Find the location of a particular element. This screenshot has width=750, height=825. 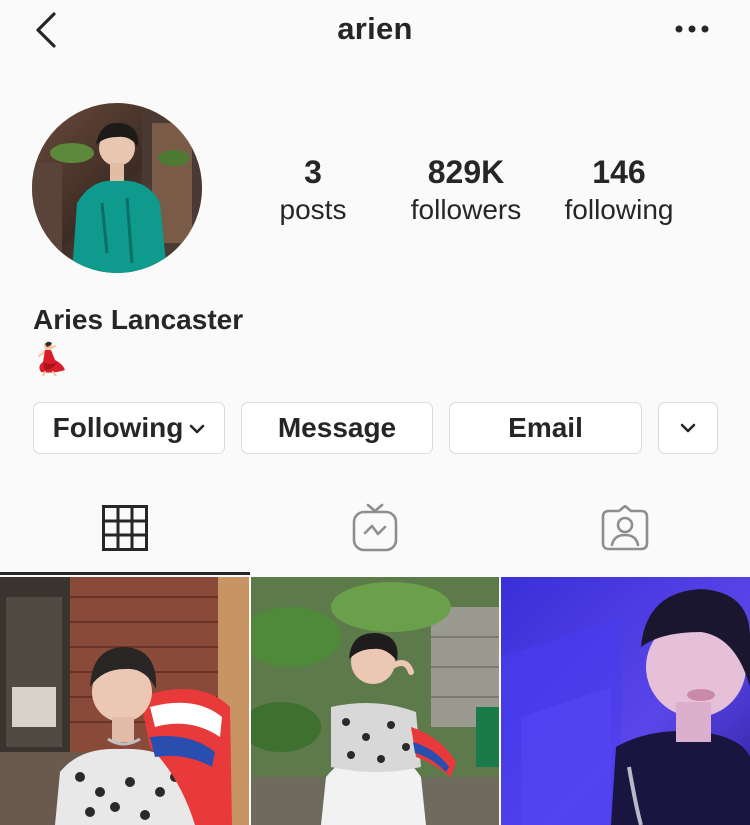

message-button: Message is located at coordinates (337, 428).